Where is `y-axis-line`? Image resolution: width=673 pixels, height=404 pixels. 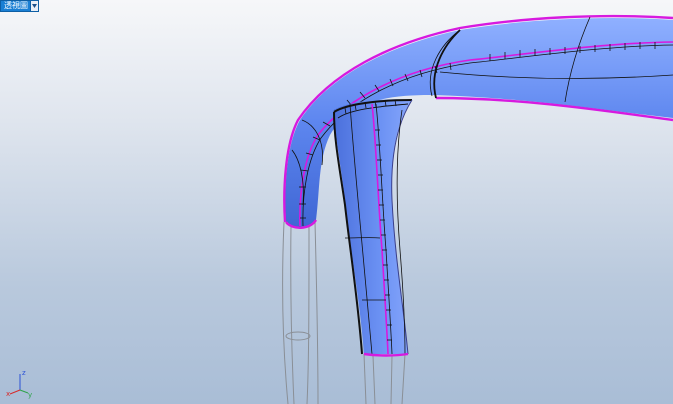
y-axis-line is located at coordinates (24, 391).